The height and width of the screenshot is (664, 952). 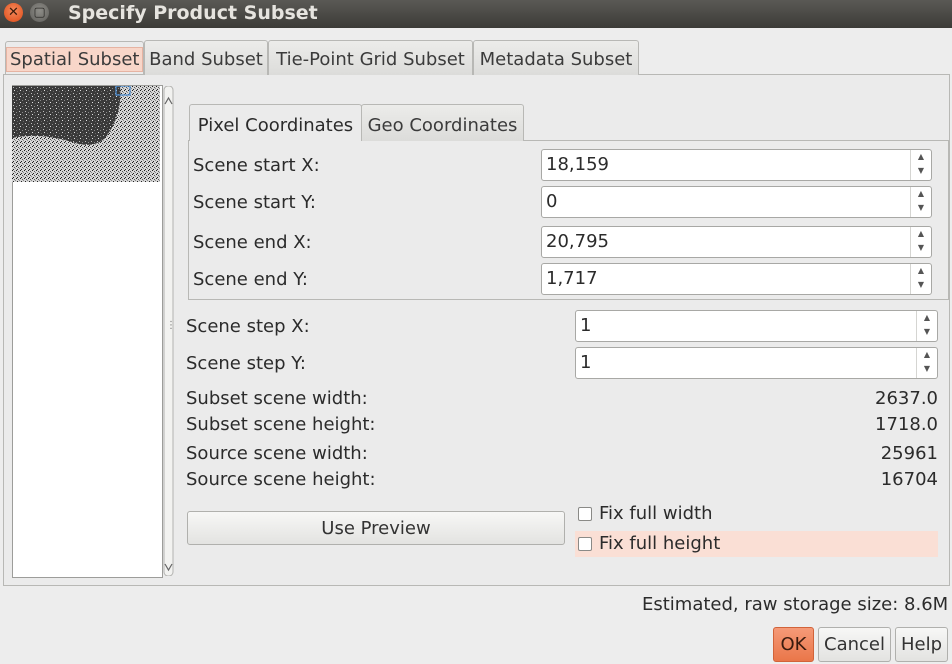 I want to click on scene-start-y-label: Scene start Y:, so click(x=254, y=202).